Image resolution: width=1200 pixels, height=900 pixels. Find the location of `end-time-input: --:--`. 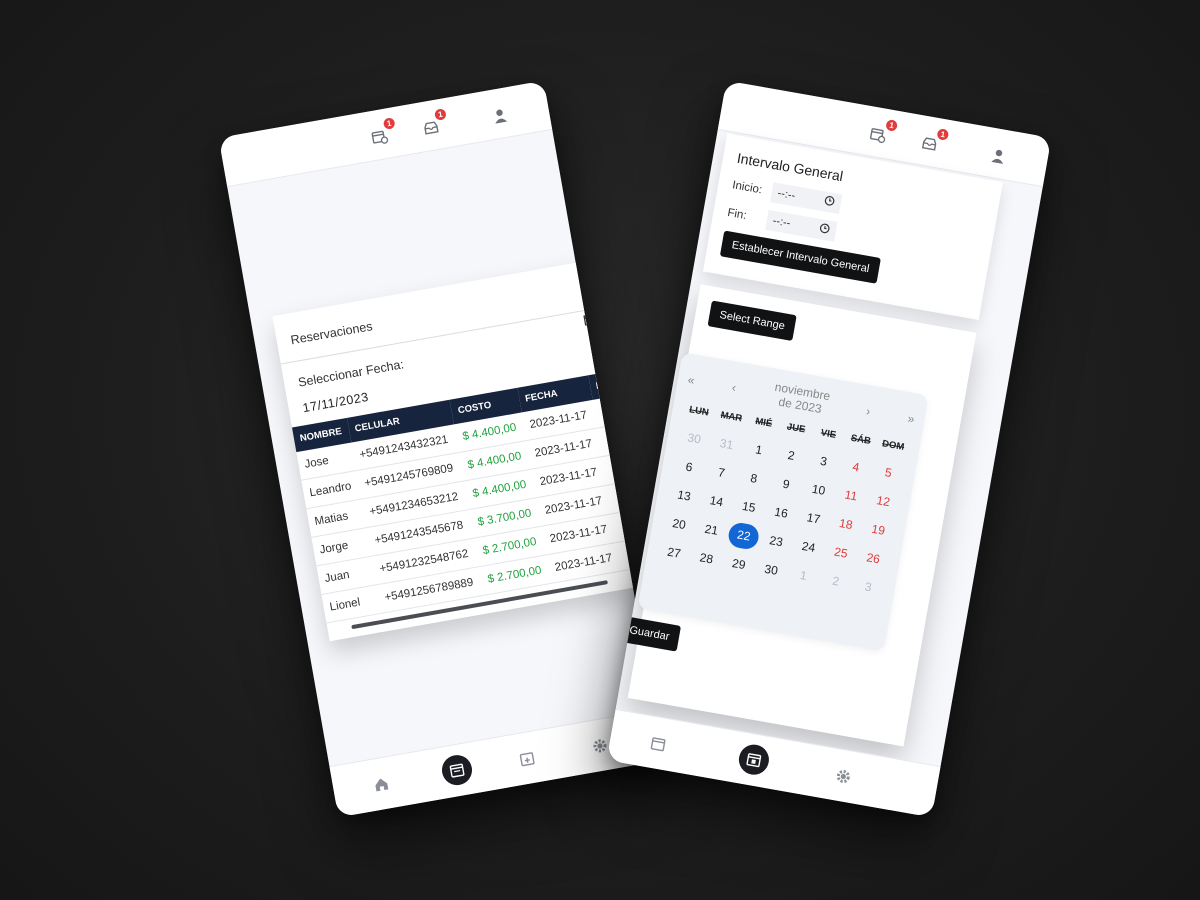

end-time-input: --:-- is located at coordinates (801, 225).